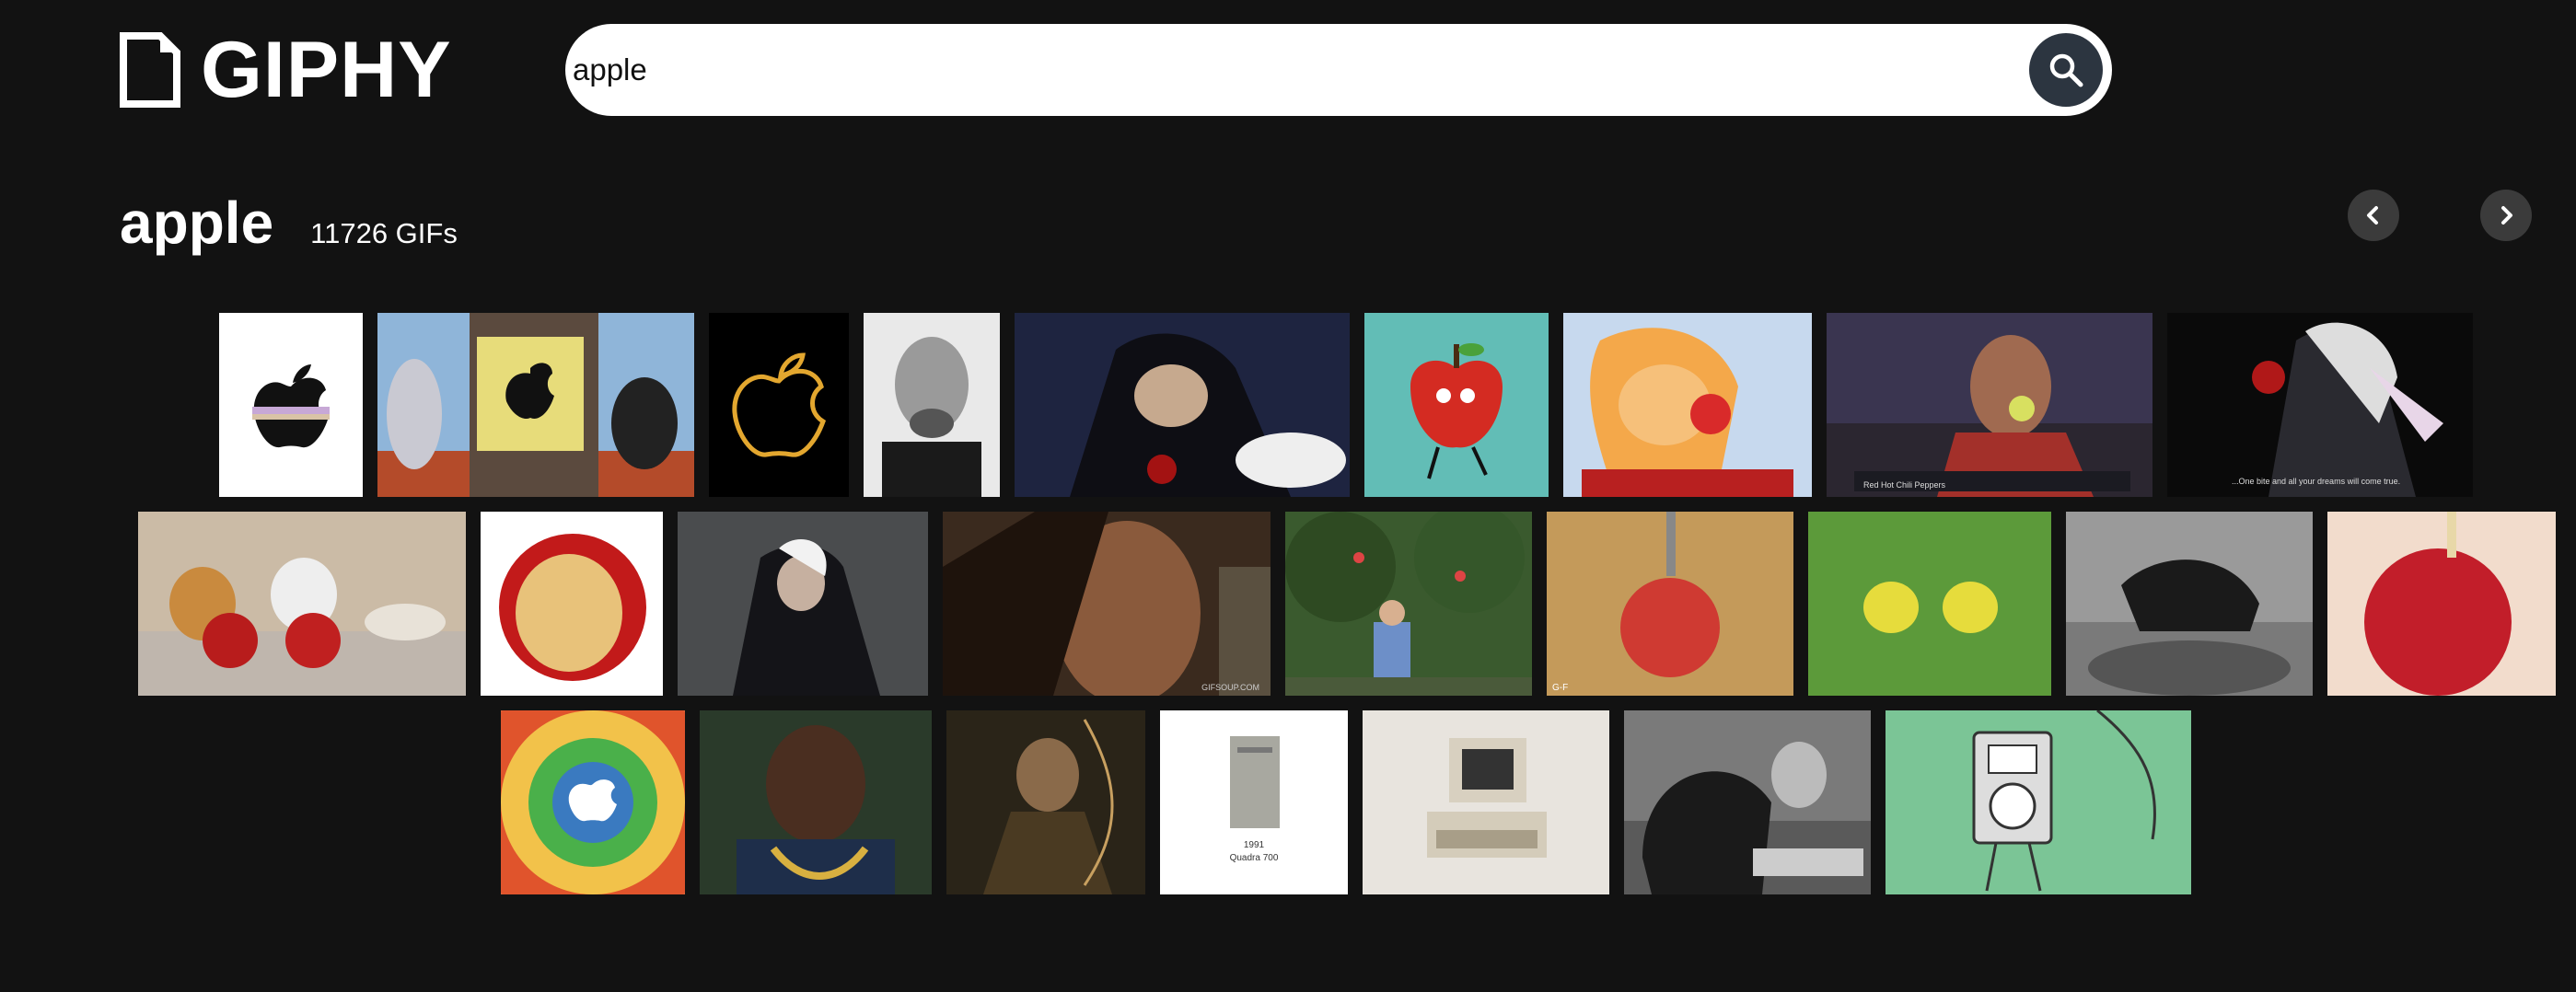 Image resolution: width=2576 pixels, height=992 pixels. I want to click on gif-tile-girl-apple-tree, so click(1408, 604).